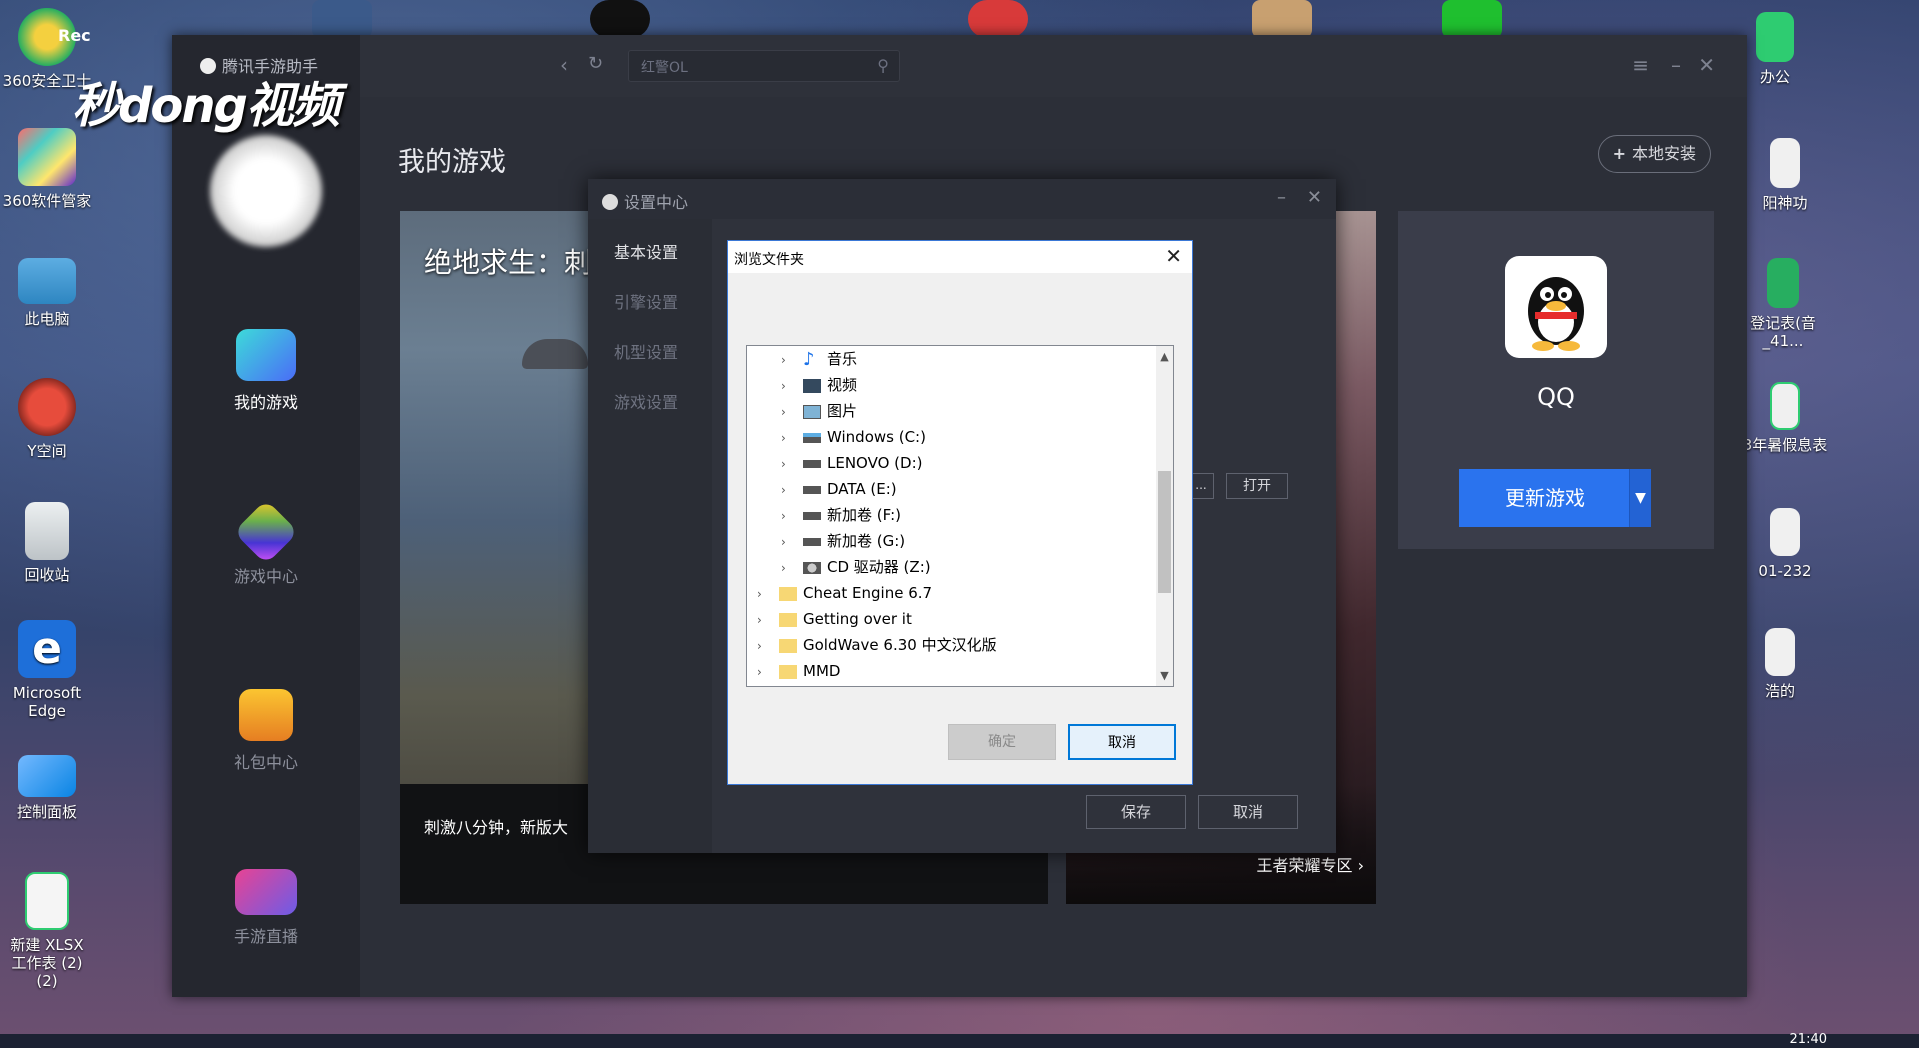  I want to click on search-input: 红警OL ⚲, so click(764, 66).